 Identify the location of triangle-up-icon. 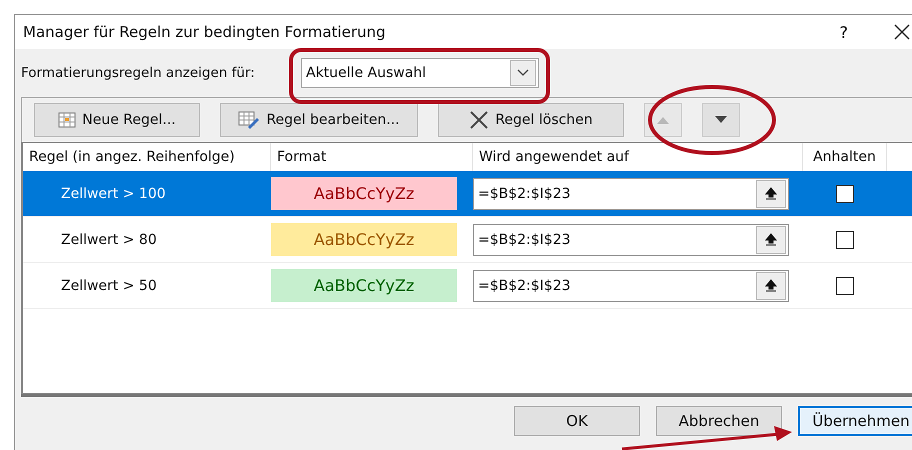
(663, 120).